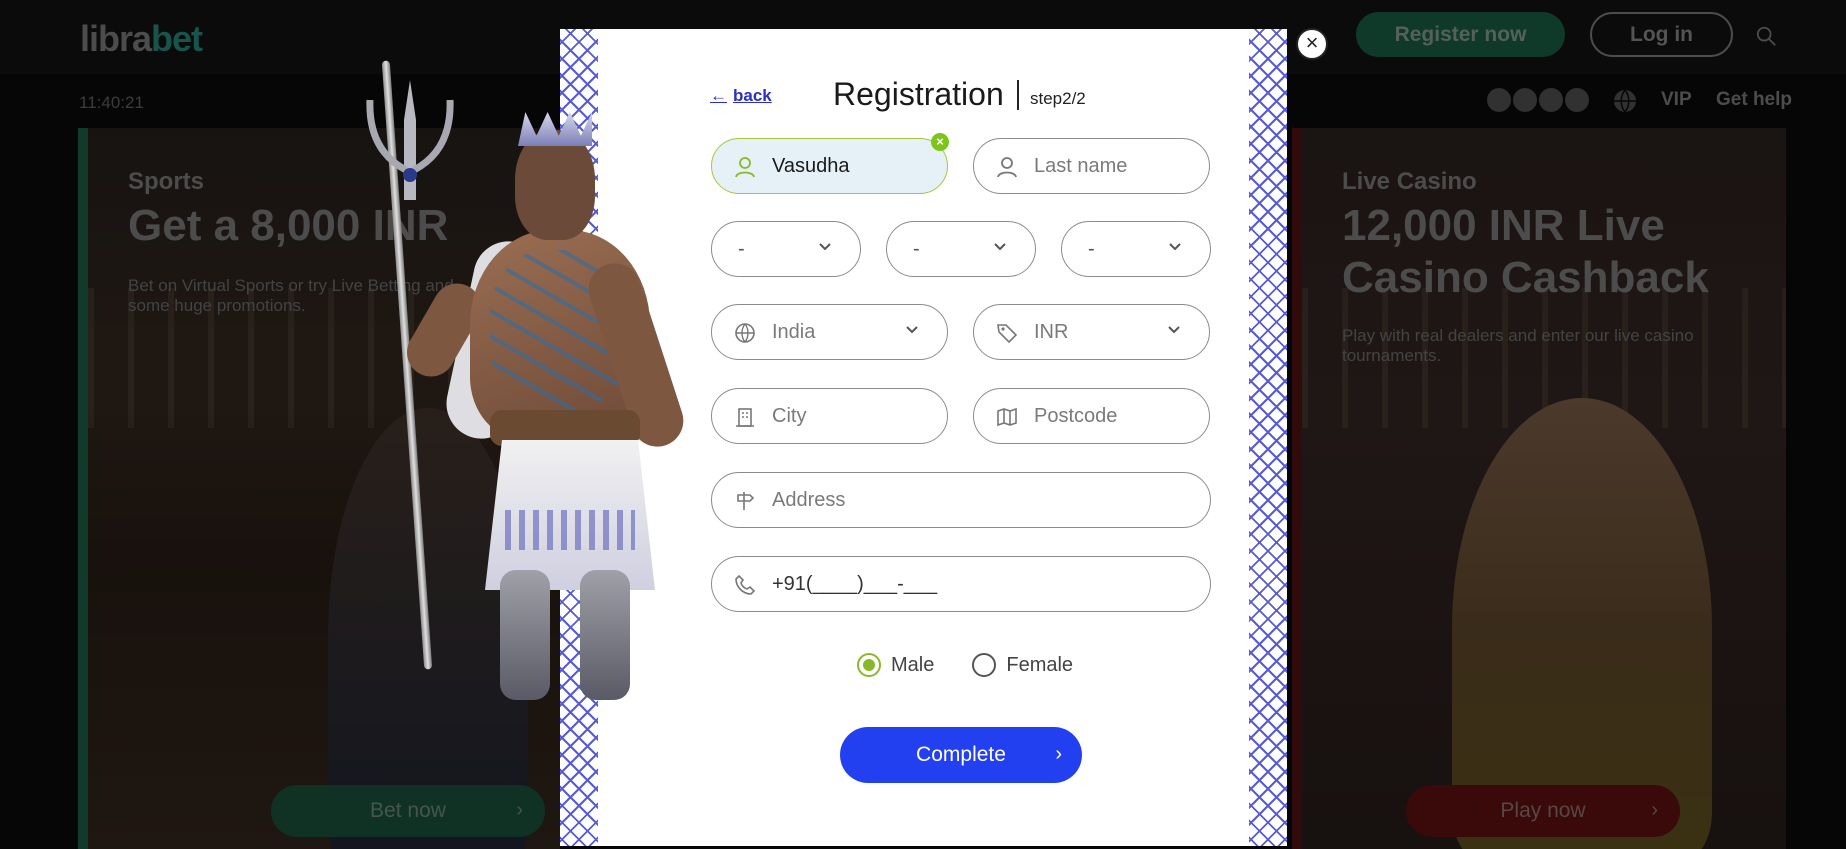 Image resolution: width=1846 pixels, height=849 pixels. I want to click on chevron-right-icon: ›, so click(1058, 754).